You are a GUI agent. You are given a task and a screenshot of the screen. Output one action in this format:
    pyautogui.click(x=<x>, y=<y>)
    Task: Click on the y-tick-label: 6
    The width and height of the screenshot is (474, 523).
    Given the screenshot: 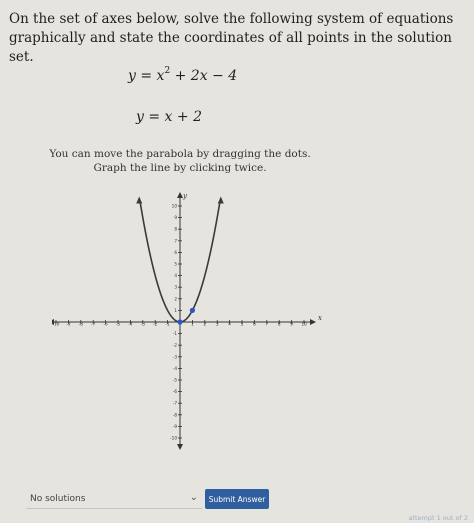 What is the action you would take?
    pyautogui.click(x=175, y=252)
    